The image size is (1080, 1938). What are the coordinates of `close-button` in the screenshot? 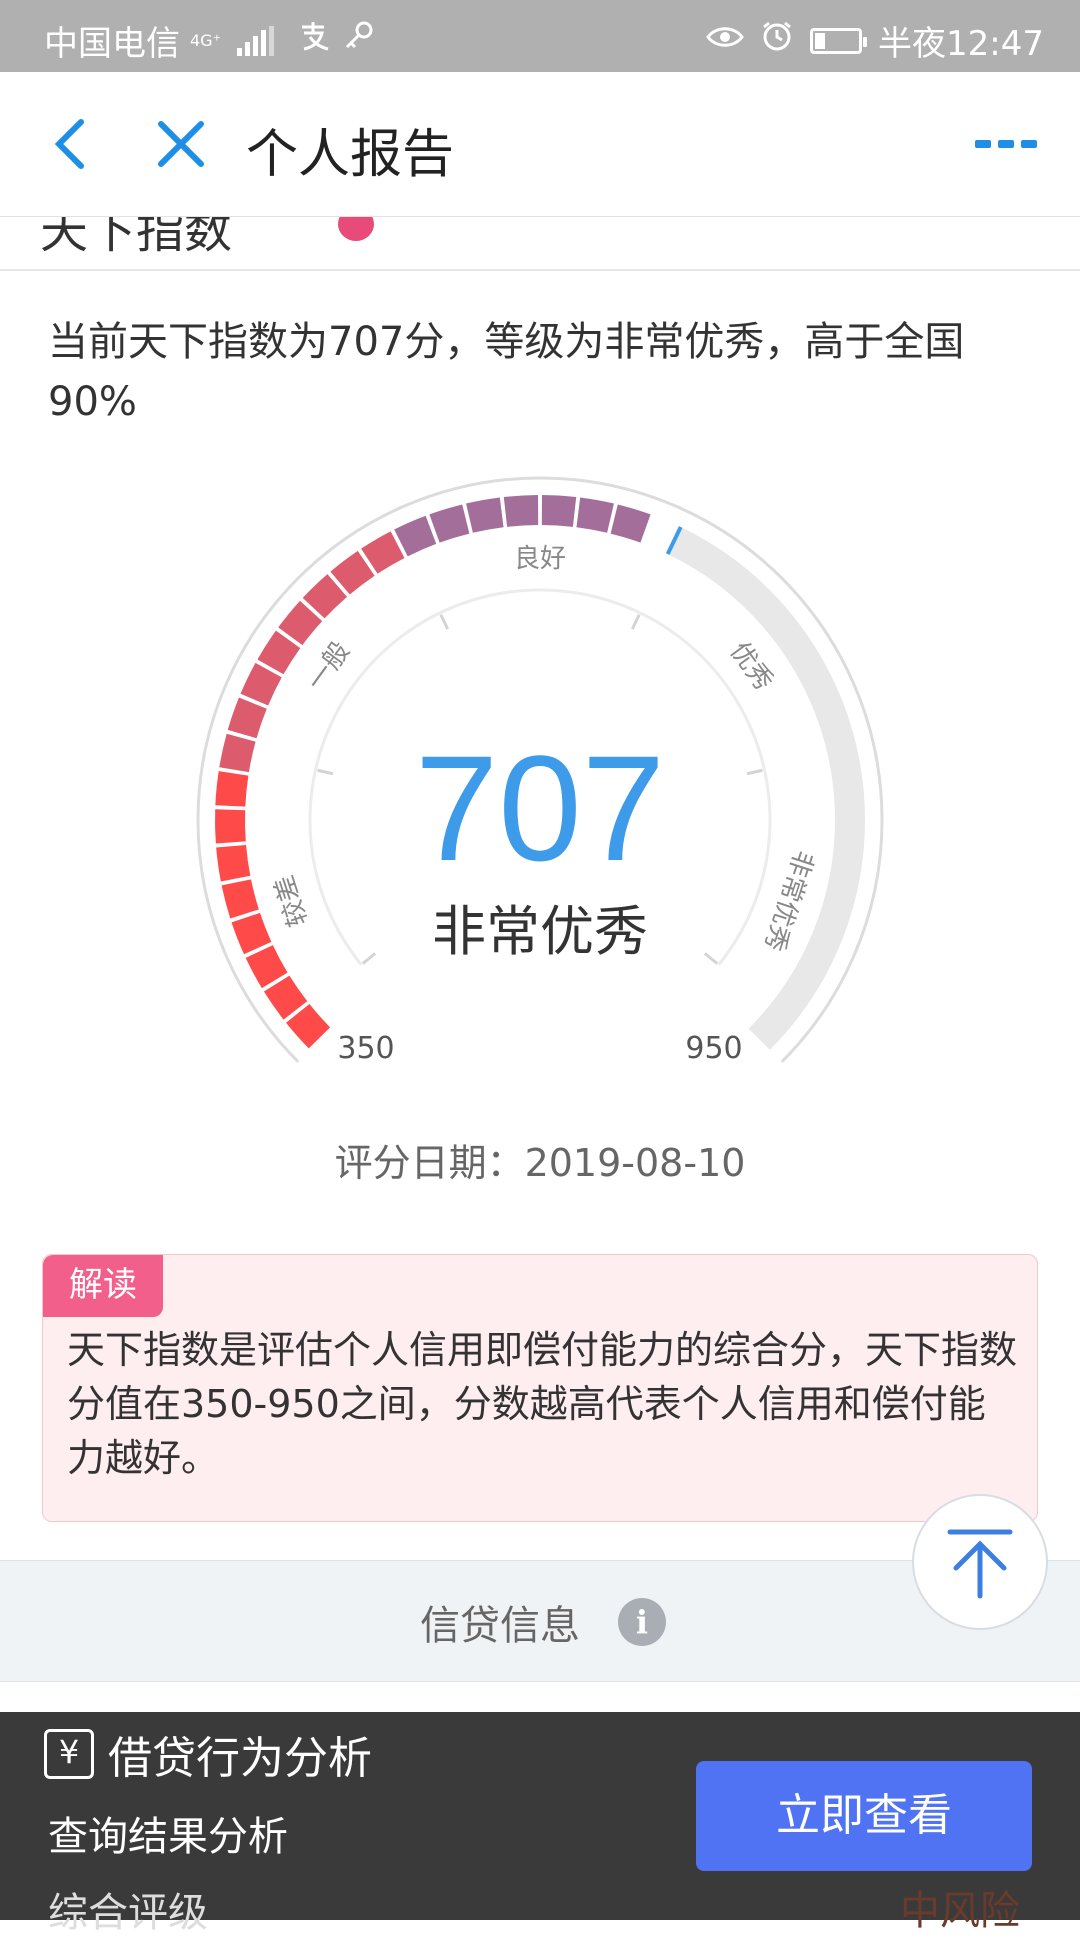 It's located at (181, 144).